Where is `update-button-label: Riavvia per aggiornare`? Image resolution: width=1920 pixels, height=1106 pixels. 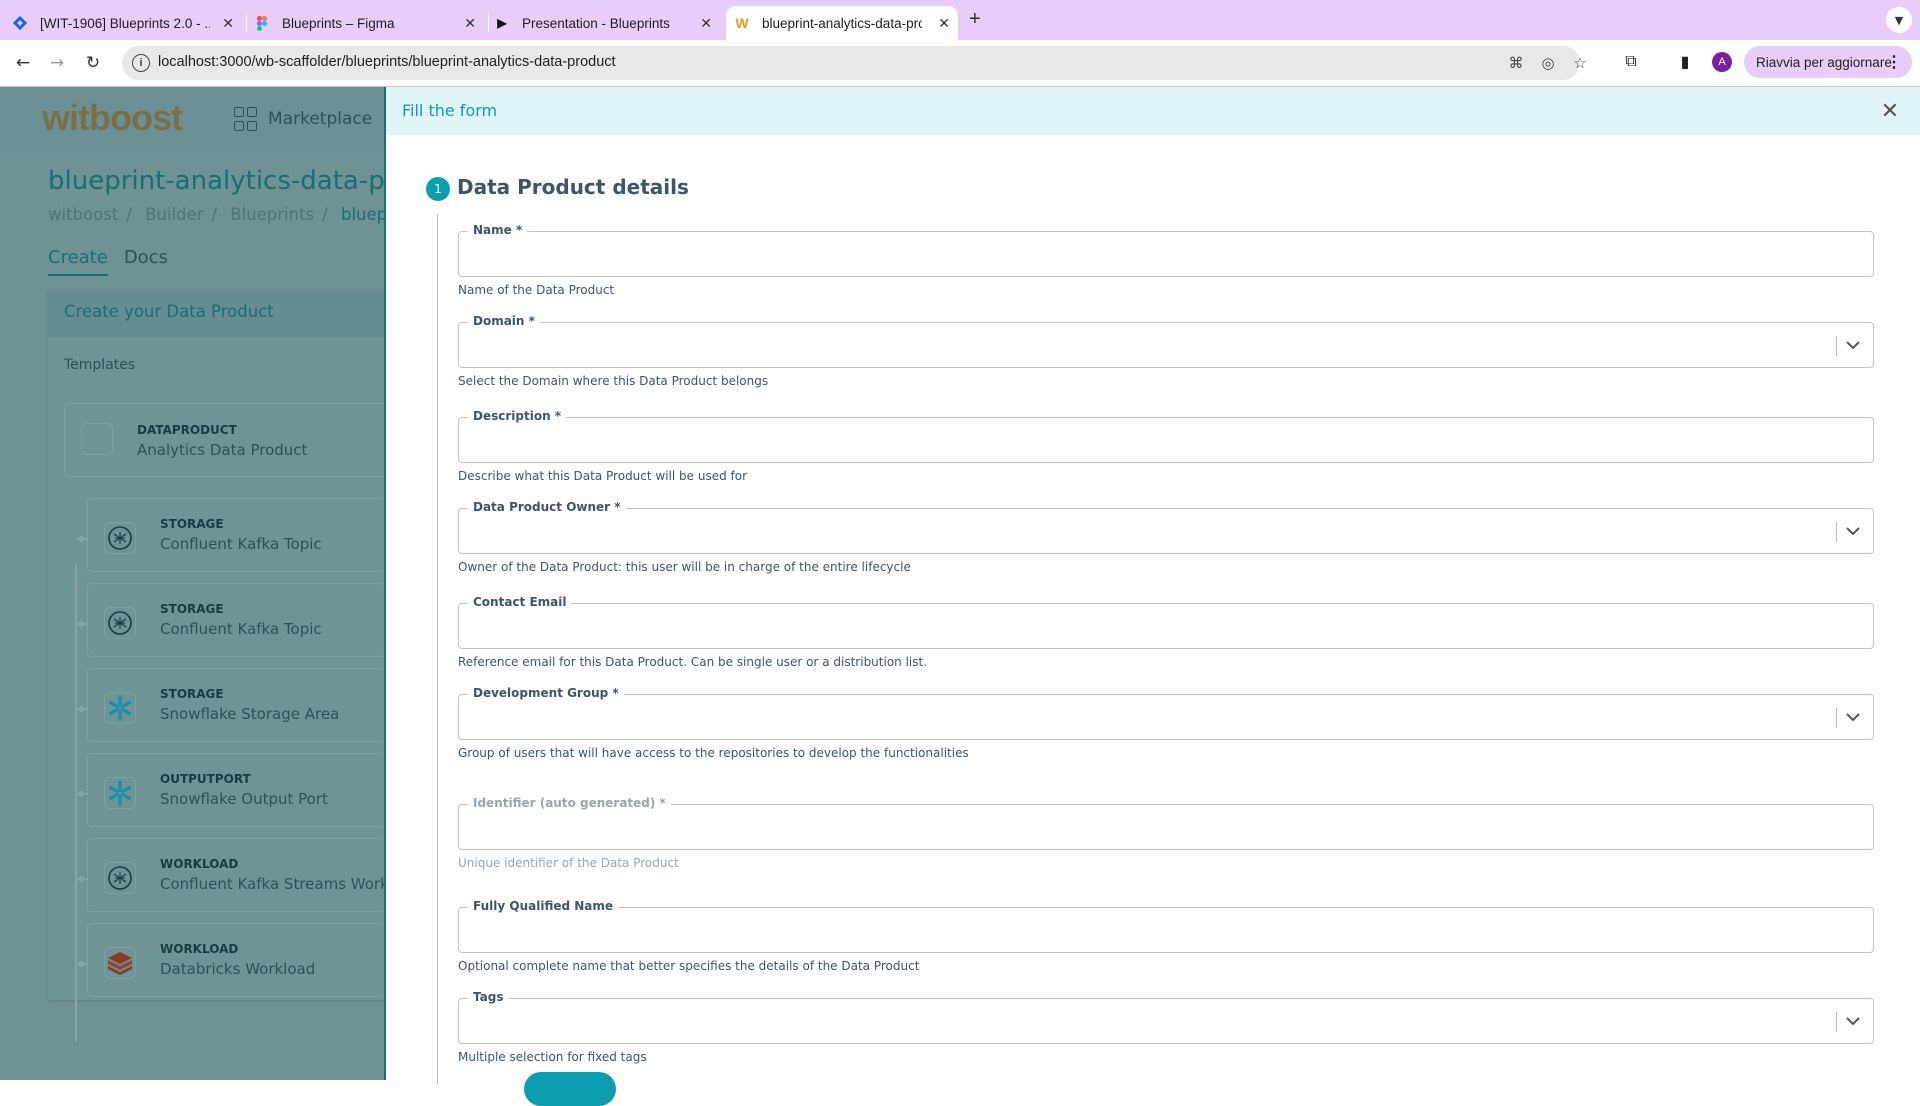
update-button-label: Riavvia per aggiornare is located at coordinates (1824, 62).